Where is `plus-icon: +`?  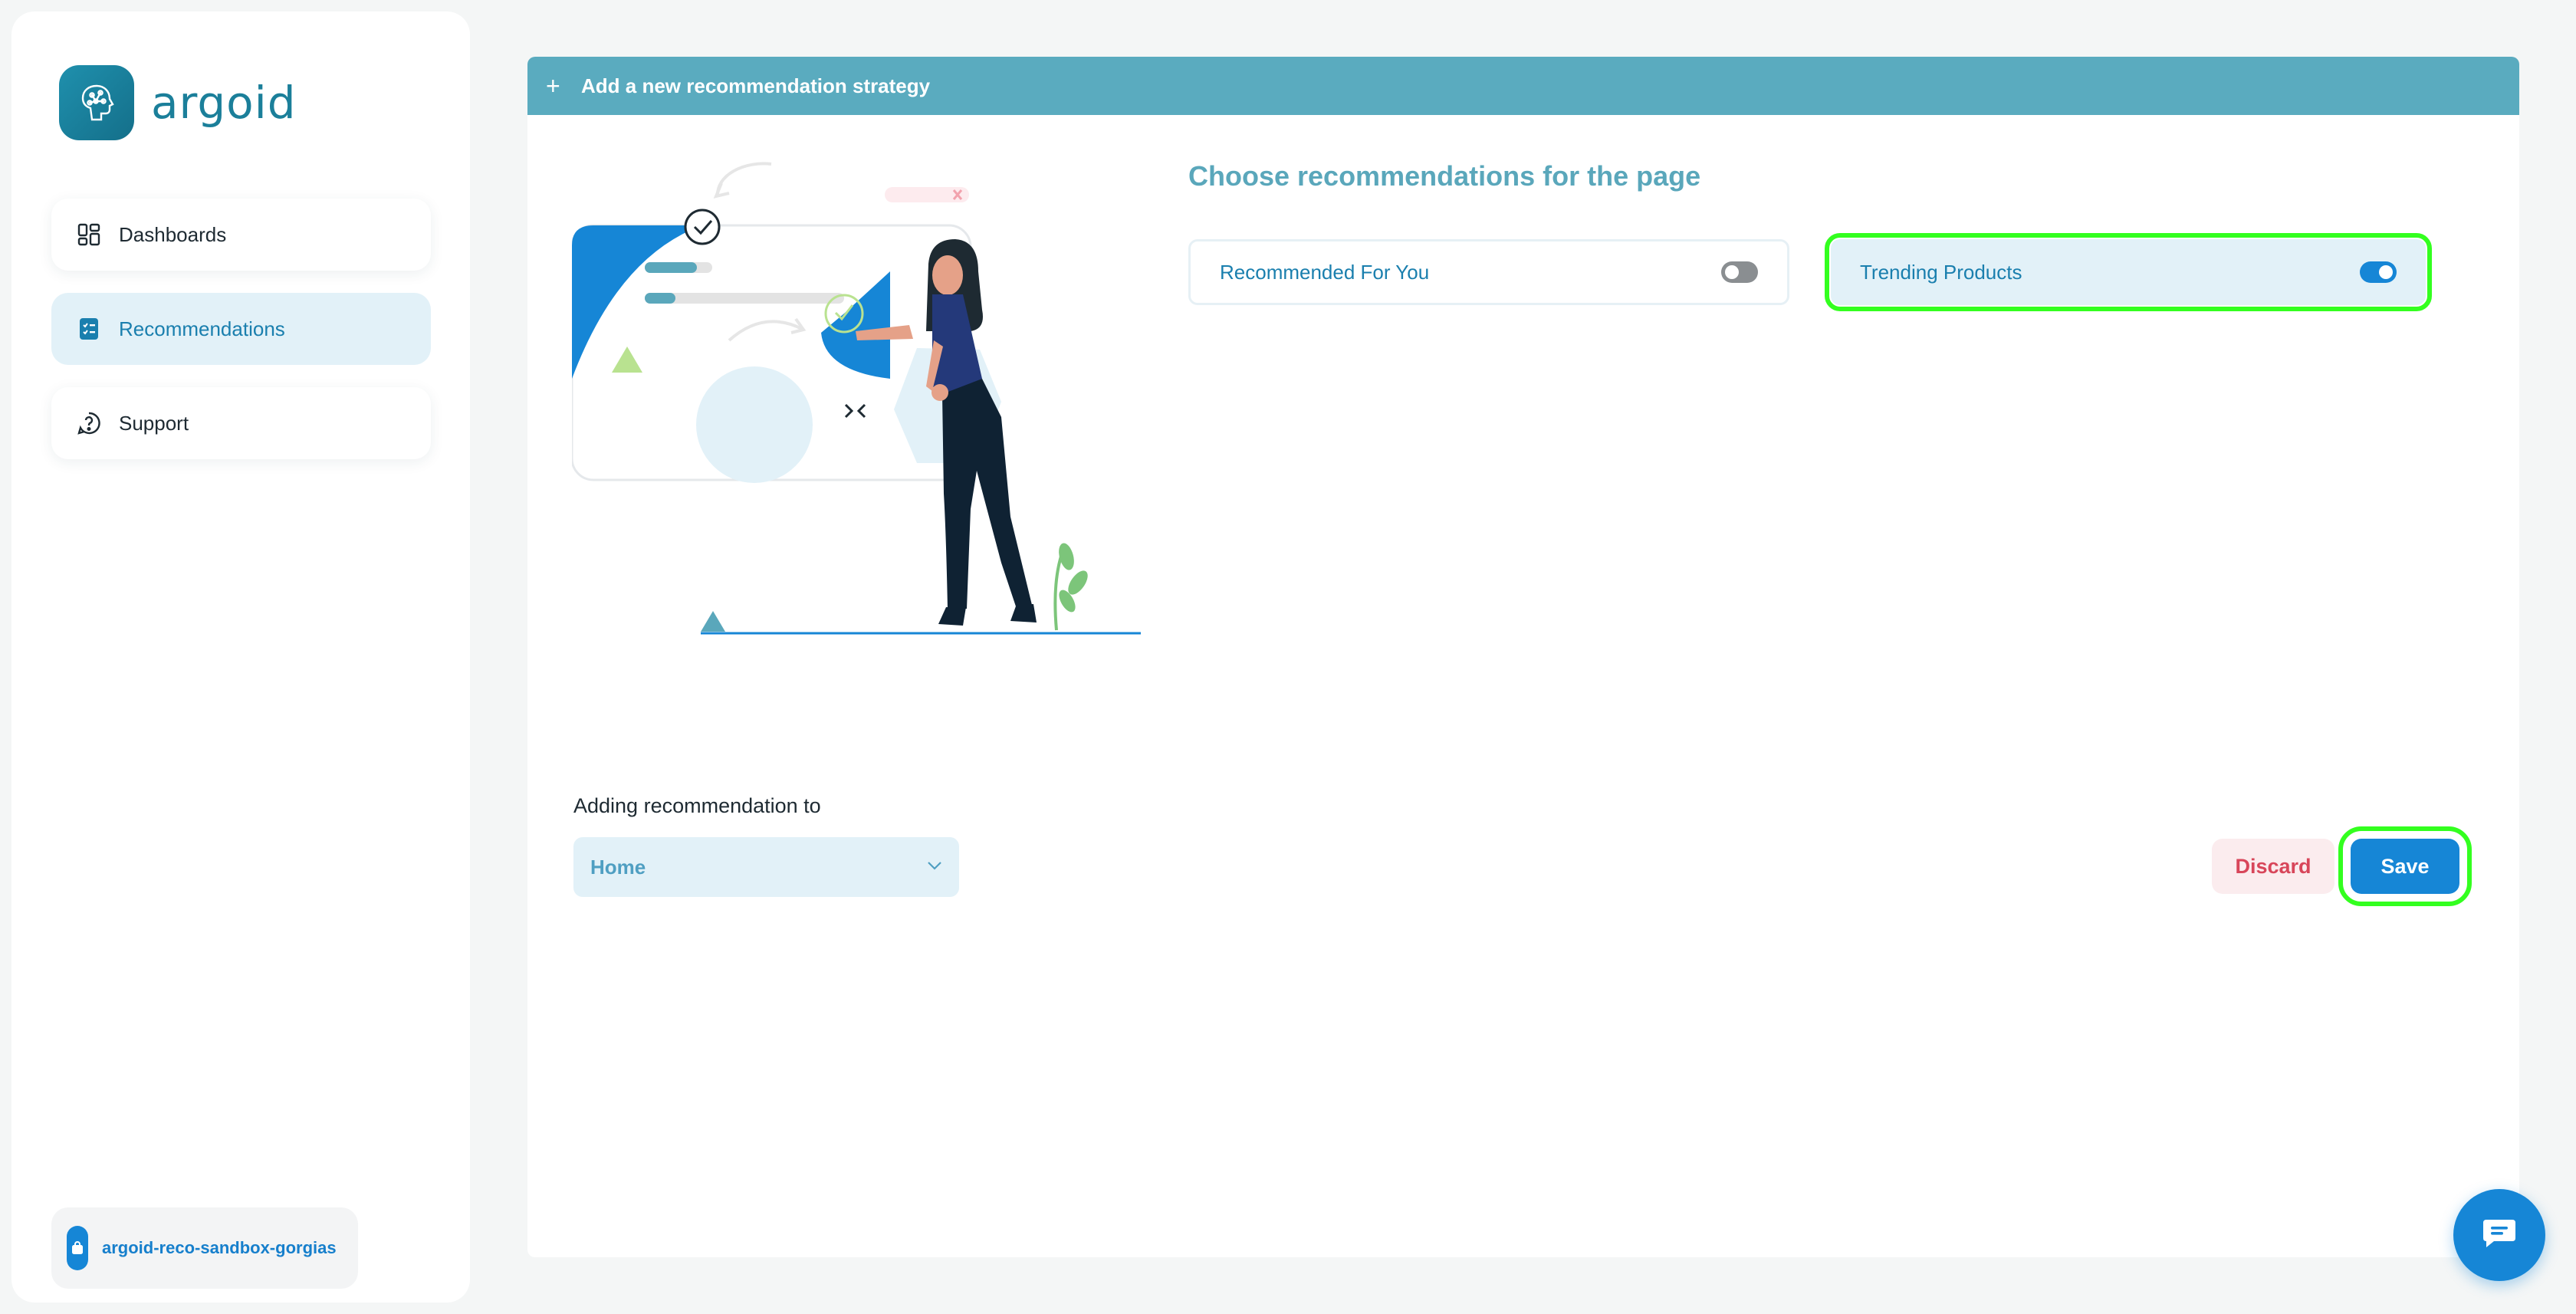
plus-icon: + is located at coordinates (553, 85).